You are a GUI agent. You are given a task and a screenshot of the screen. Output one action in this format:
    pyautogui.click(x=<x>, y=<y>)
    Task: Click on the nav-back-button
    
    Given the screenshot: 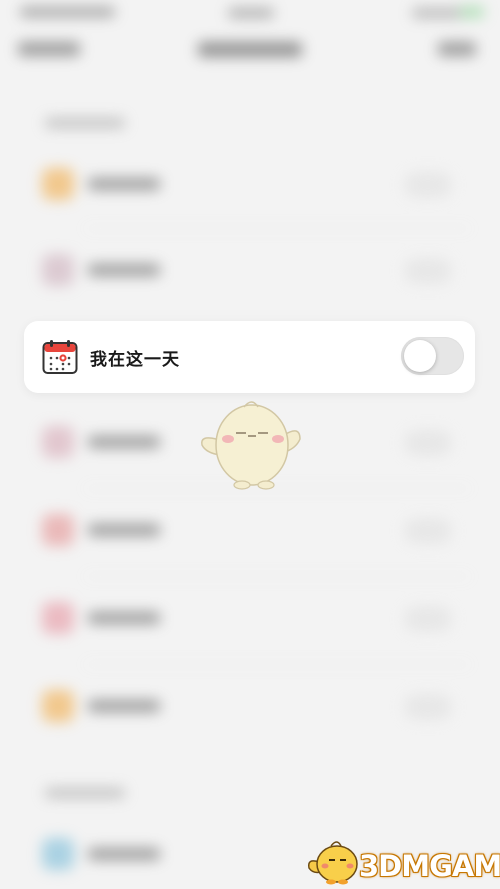 What is the action you would take?
    pyautogui.click(x=49, y=49)
    